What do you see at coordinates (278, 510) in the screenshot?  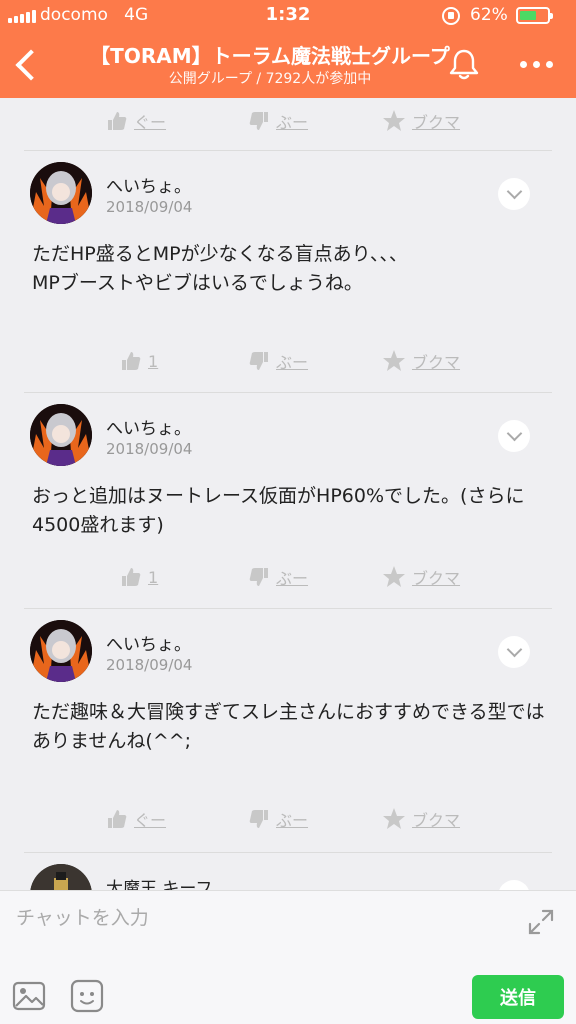 I see `post-body: おっと追加はヌートレース仮面がHP60%でした。(さらに4500盛れます)` at bounding box center [278, 510].